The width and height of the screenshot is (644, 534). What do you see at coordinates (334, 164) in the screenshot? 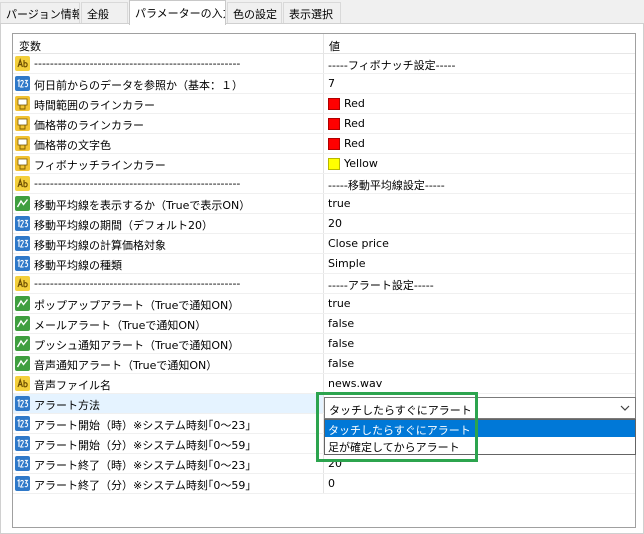
I see `color-swatch` at bounding box center [334, 164].